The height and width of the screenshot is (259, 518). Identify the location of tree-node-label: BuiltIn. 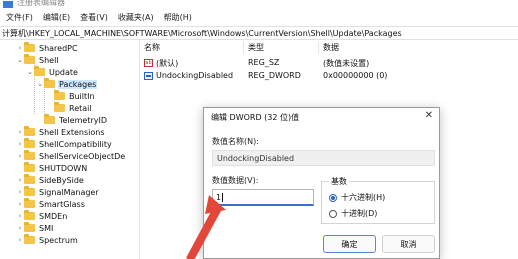
(82, 96).